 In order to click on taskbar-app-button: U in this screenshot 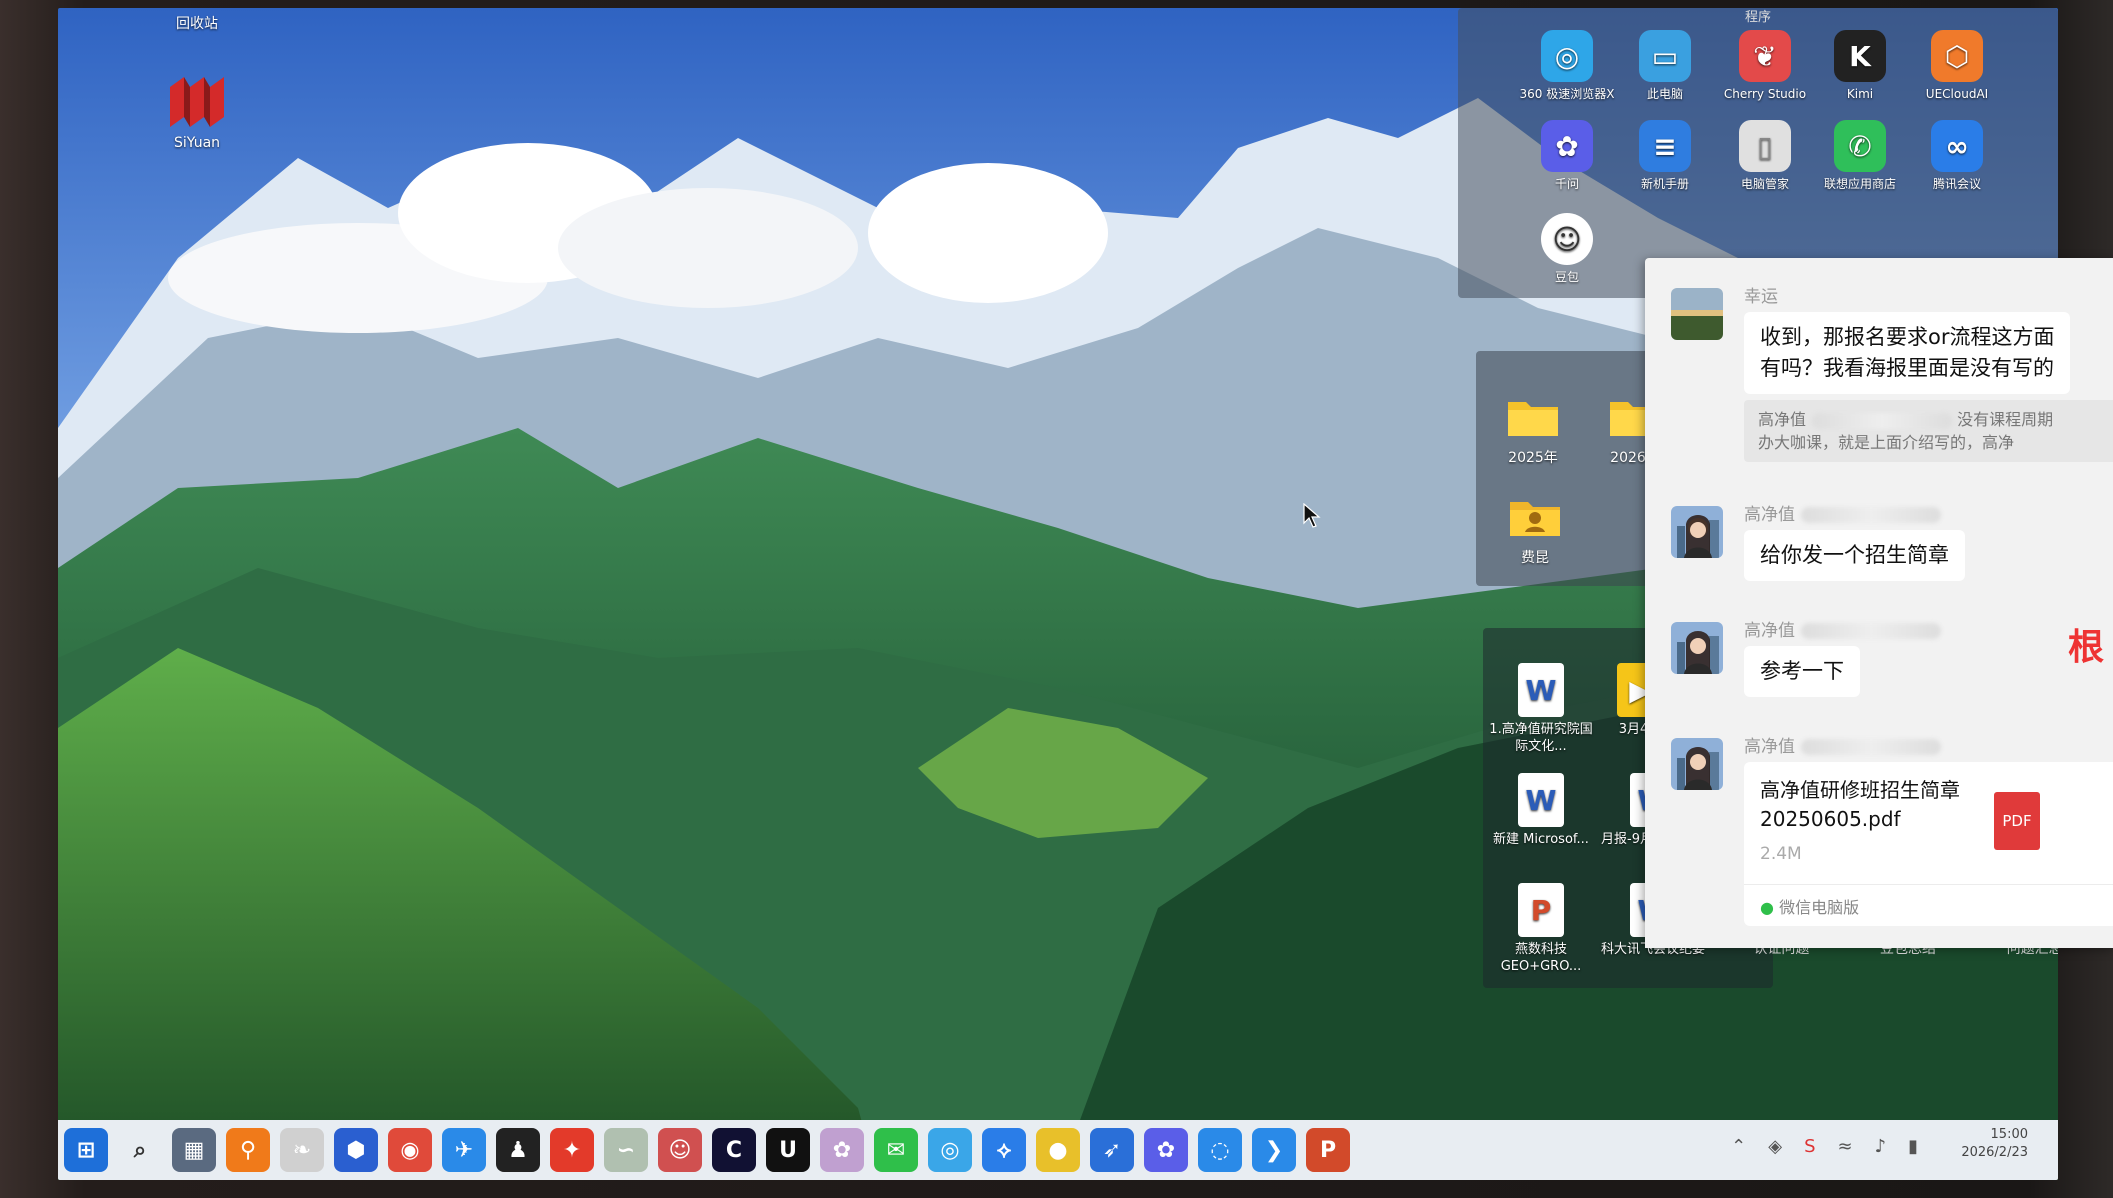, I will do `click(788, 1150)`.